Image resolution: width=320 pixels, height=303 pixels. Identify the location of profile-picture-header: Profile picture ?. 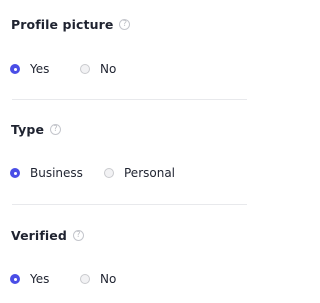
(71, 24).